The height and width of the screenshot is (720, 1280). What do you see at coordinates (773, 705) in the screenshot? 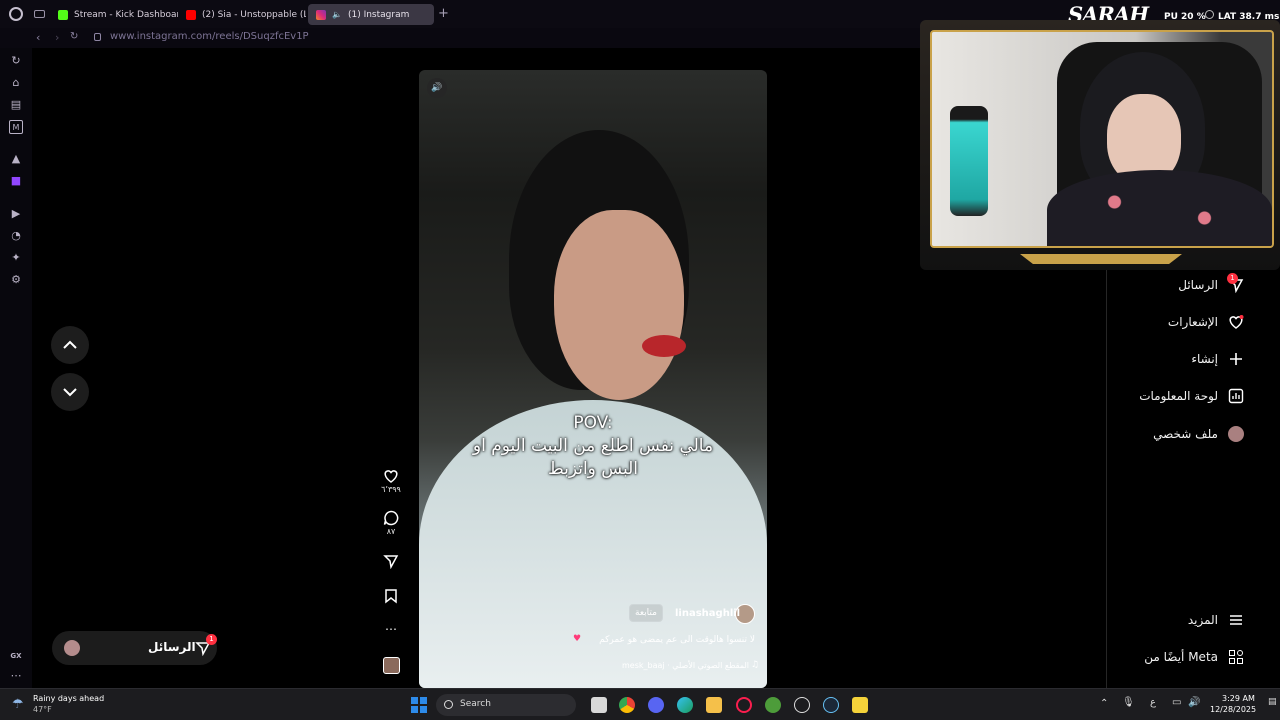
I see `xbox-icon` at bounding box center [773, 705].